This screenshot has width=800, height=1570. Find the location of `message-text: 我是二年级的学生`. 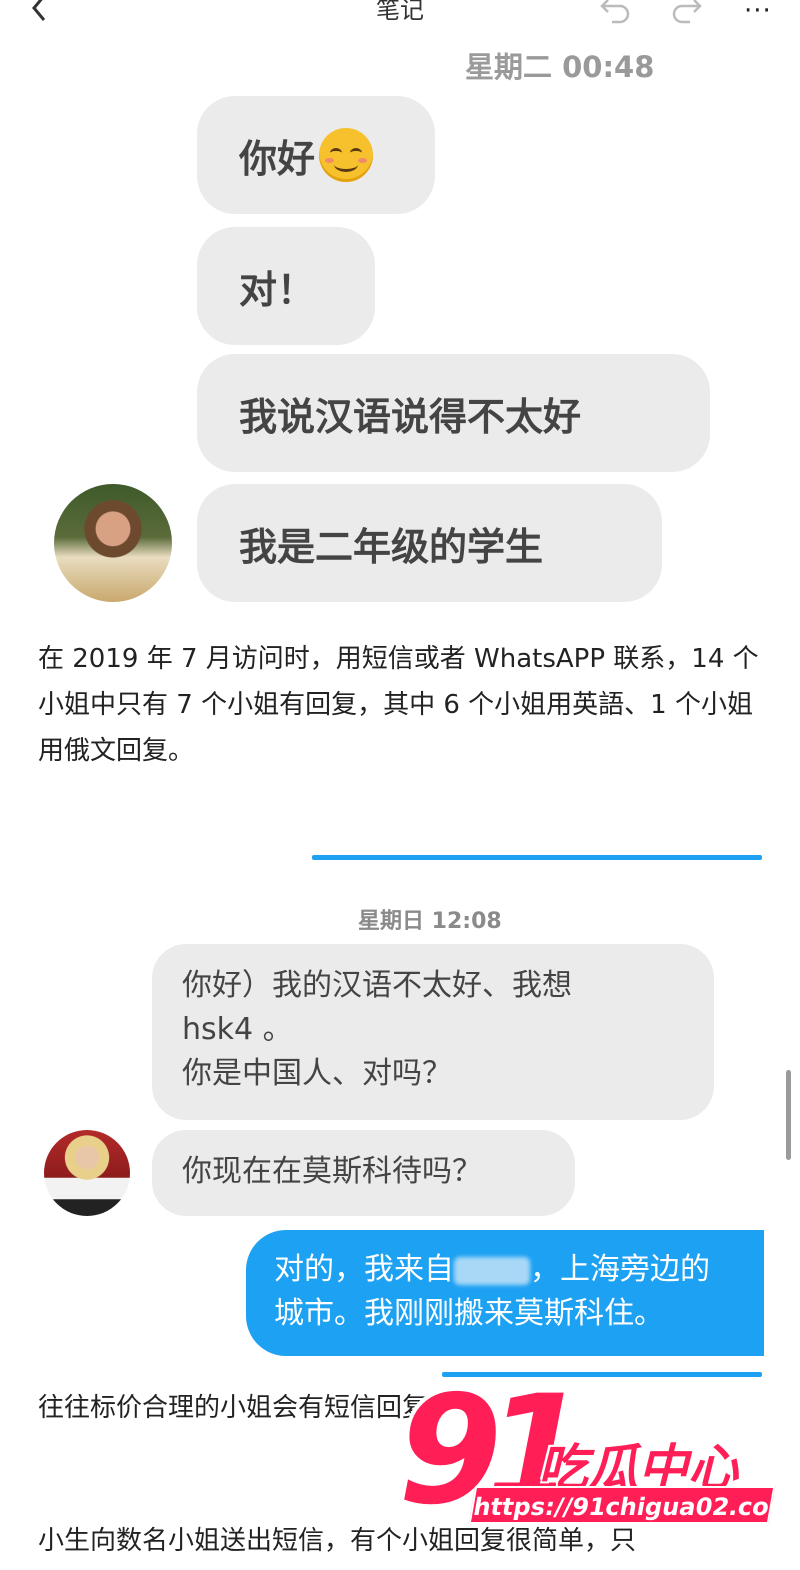

message-text: 我是二年级的学生 is located at coordinates (391, 546).